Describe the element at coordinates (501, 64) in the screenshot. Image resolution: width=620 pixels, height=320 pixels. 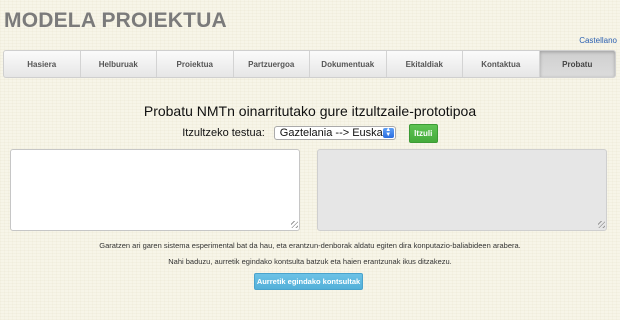
I see `nav-item-kontaktua: Kontaktua` at that location.